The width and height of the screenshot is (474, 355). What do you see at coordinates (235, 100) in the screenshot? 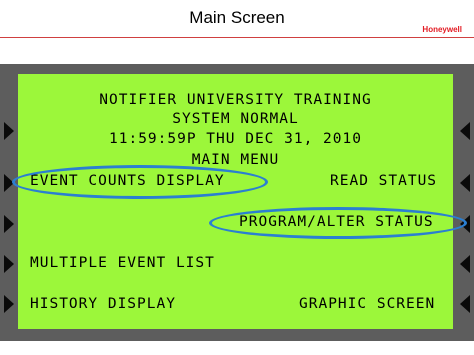
I see `lcd-header: NOTIFIER UNIVERSITY TRAINING` at bounding box center [235, 100].